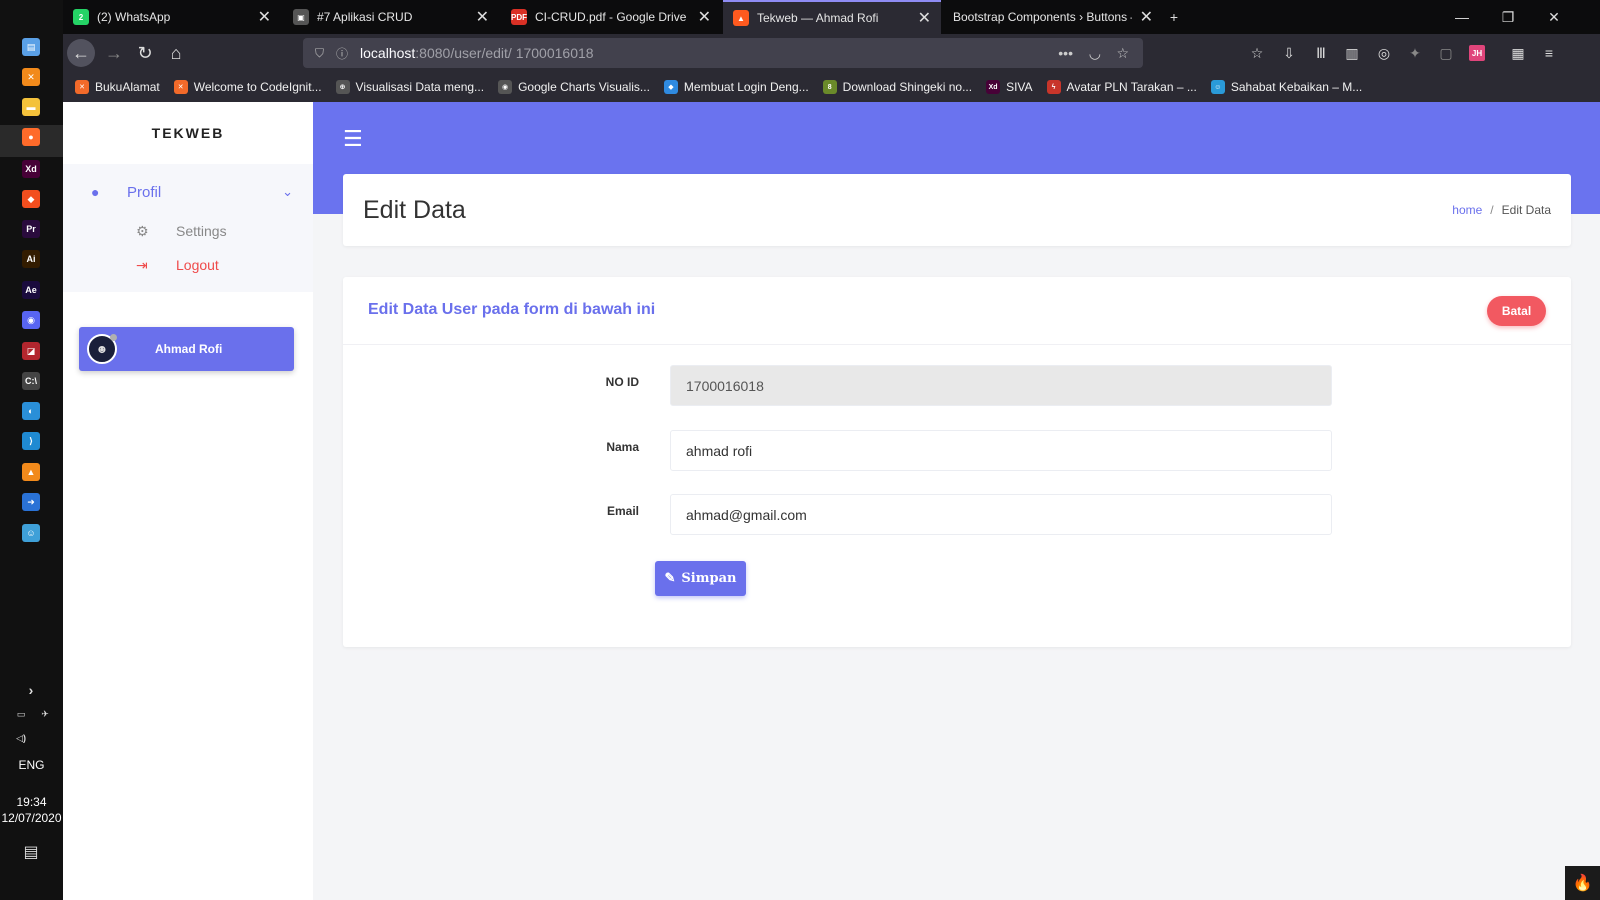 This screenshot has width=1600, height=900. I want to click on breadcrumb-current: Edit Data, so click(1526, 210).